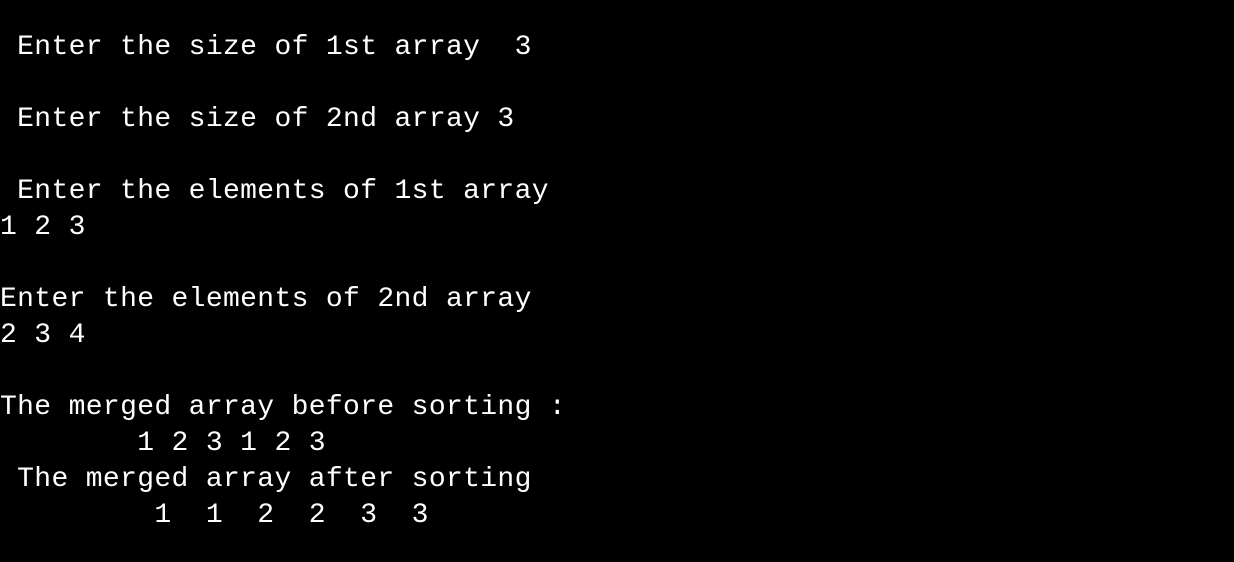 The image size is (1234, 562). I want to click on console-line-elements-second-input: 2 3 4, so click(43, 335).